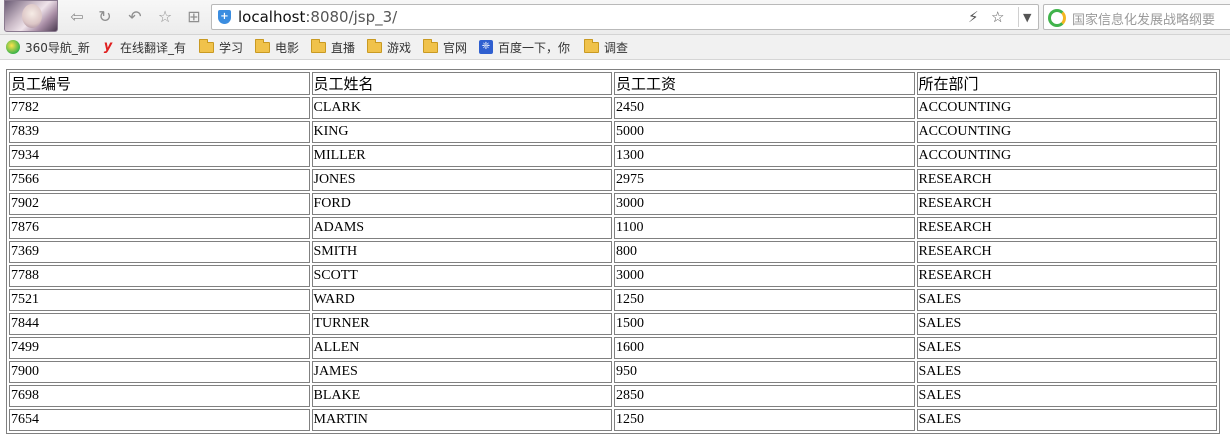  I want to click on table-row: 7566 JONES 2975 RESEARCH, so click(613, 180).